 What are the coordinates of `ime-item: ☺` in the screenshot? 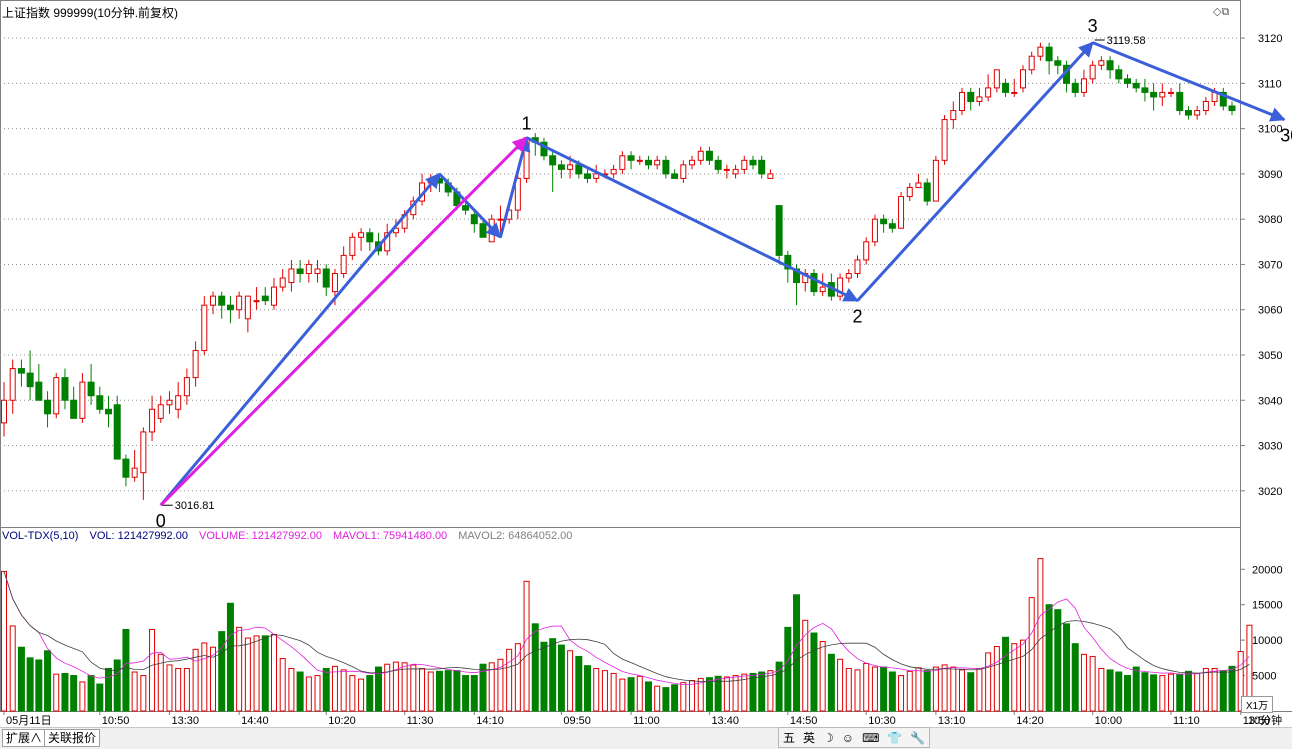 It's located at (848, 738).